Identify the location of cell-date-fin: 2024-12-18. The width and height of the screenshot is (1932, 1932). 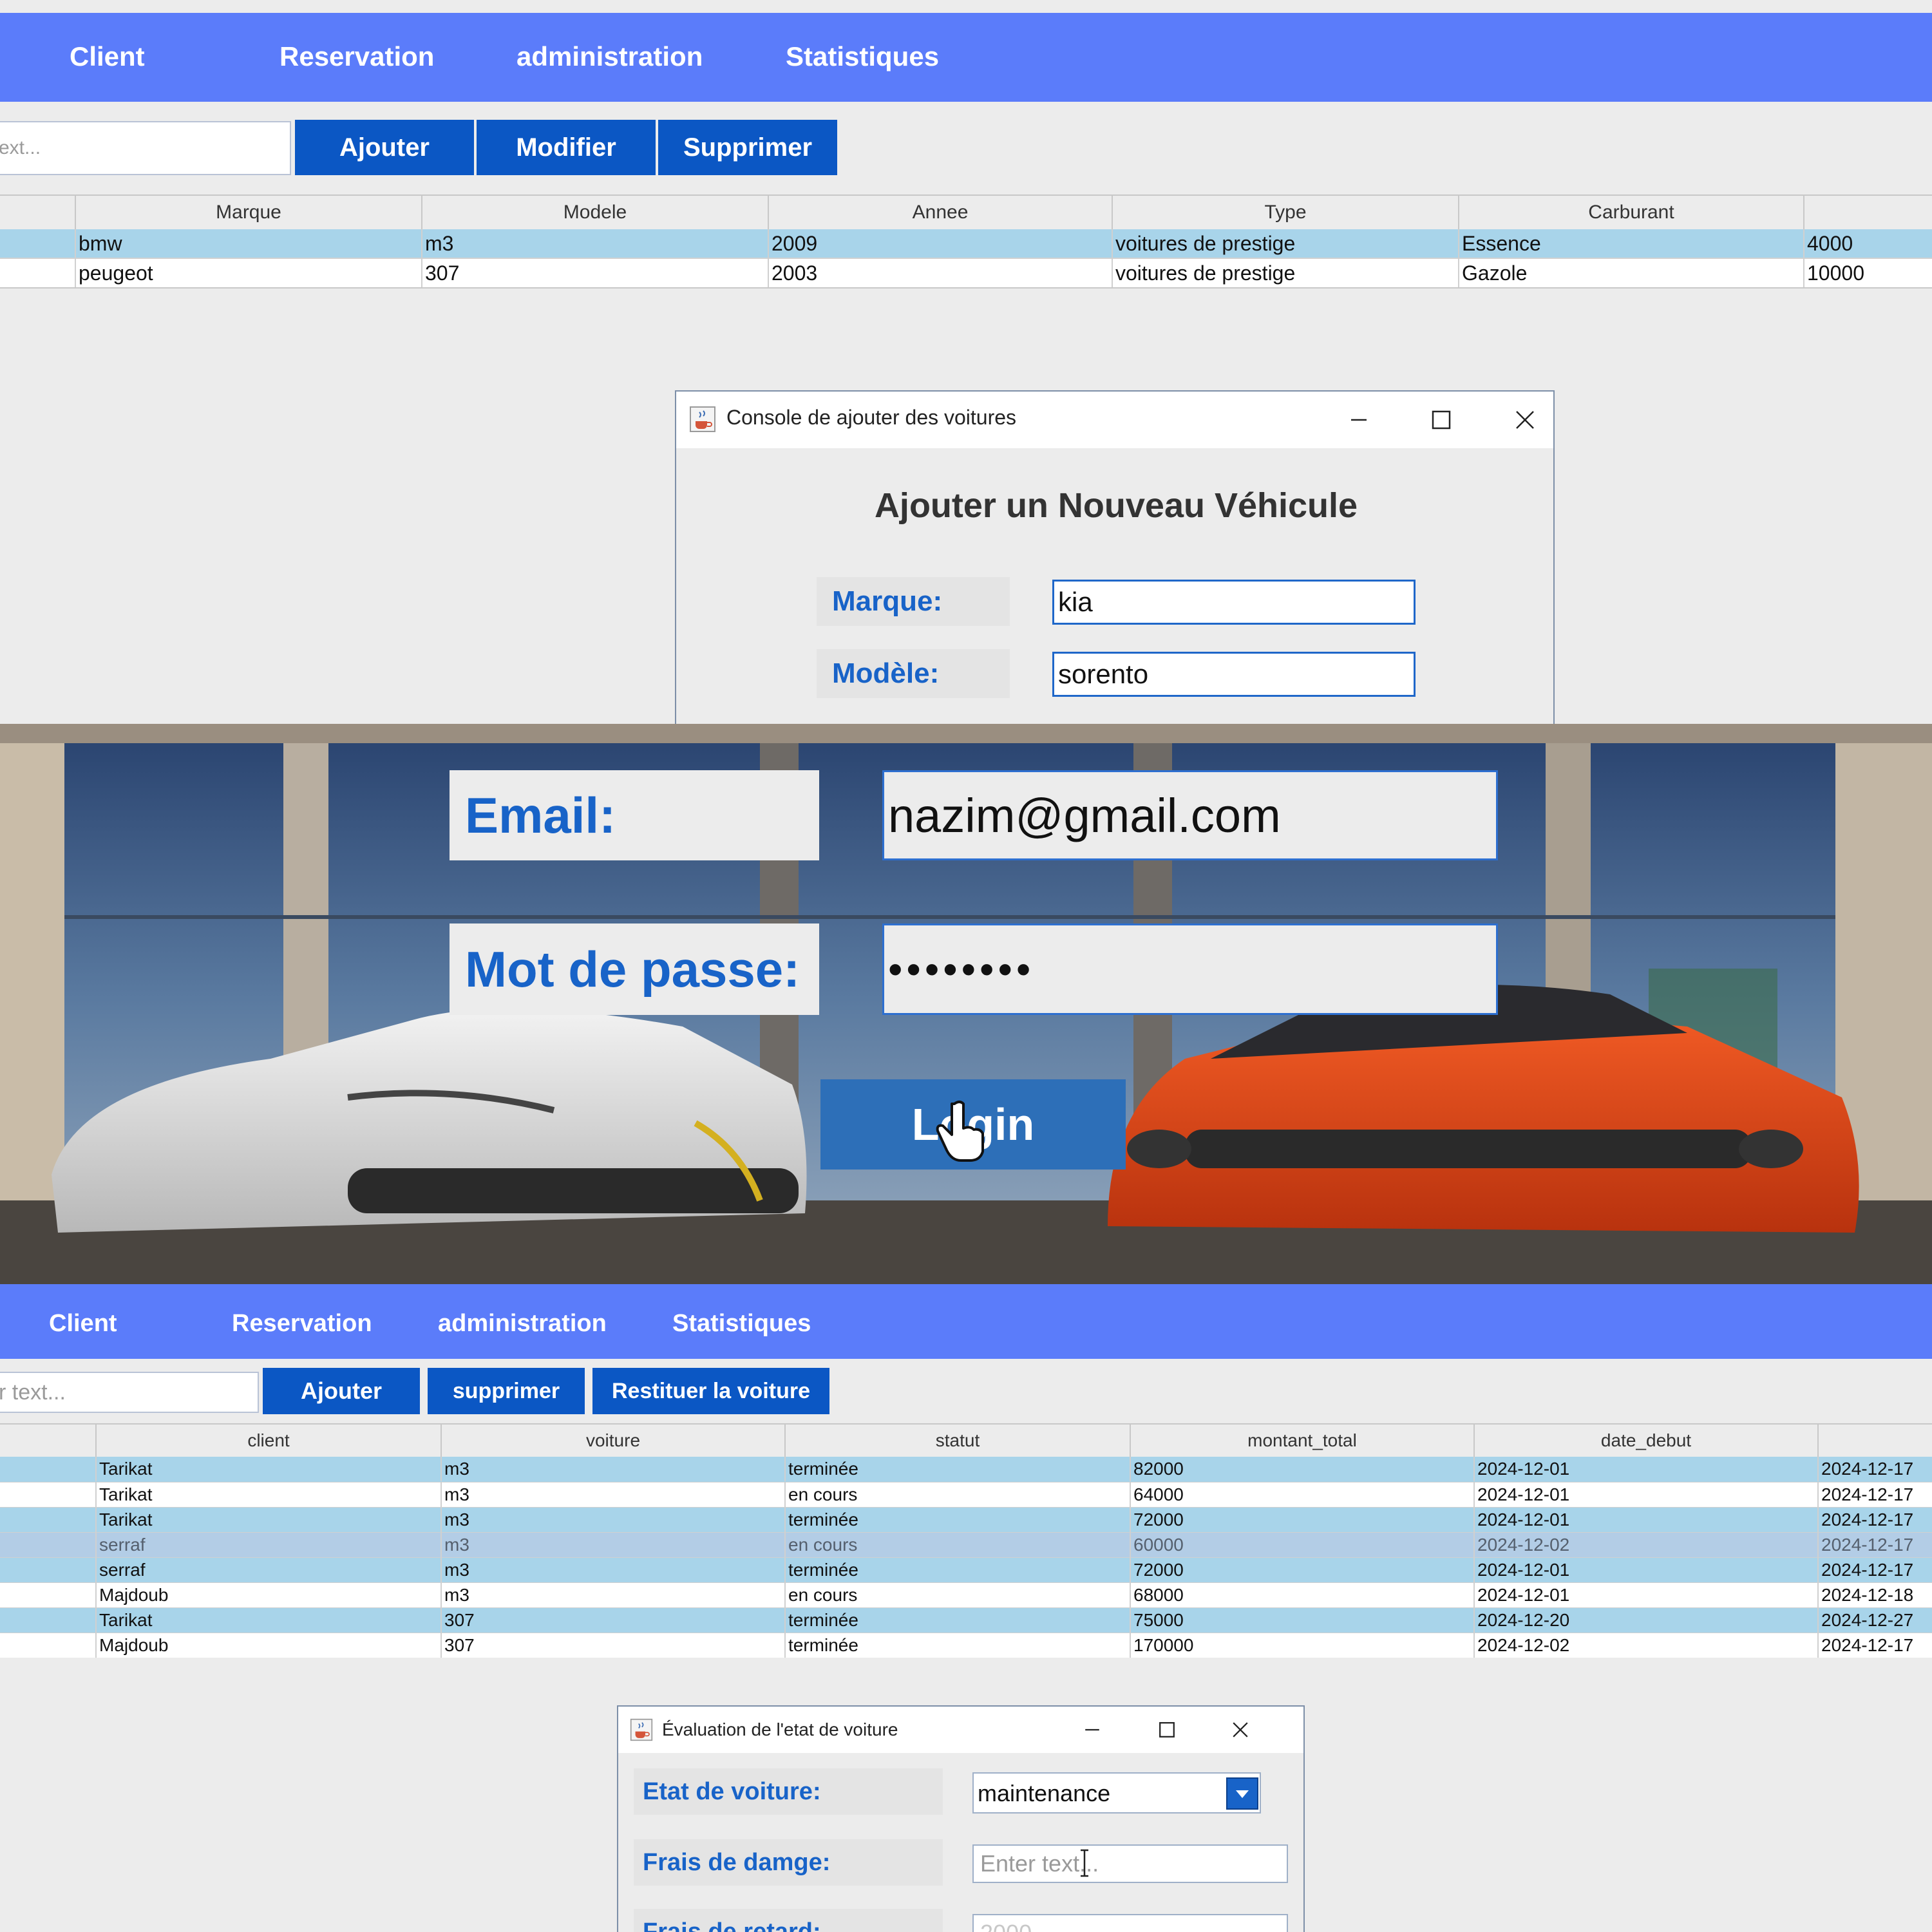
(1867, 1595).